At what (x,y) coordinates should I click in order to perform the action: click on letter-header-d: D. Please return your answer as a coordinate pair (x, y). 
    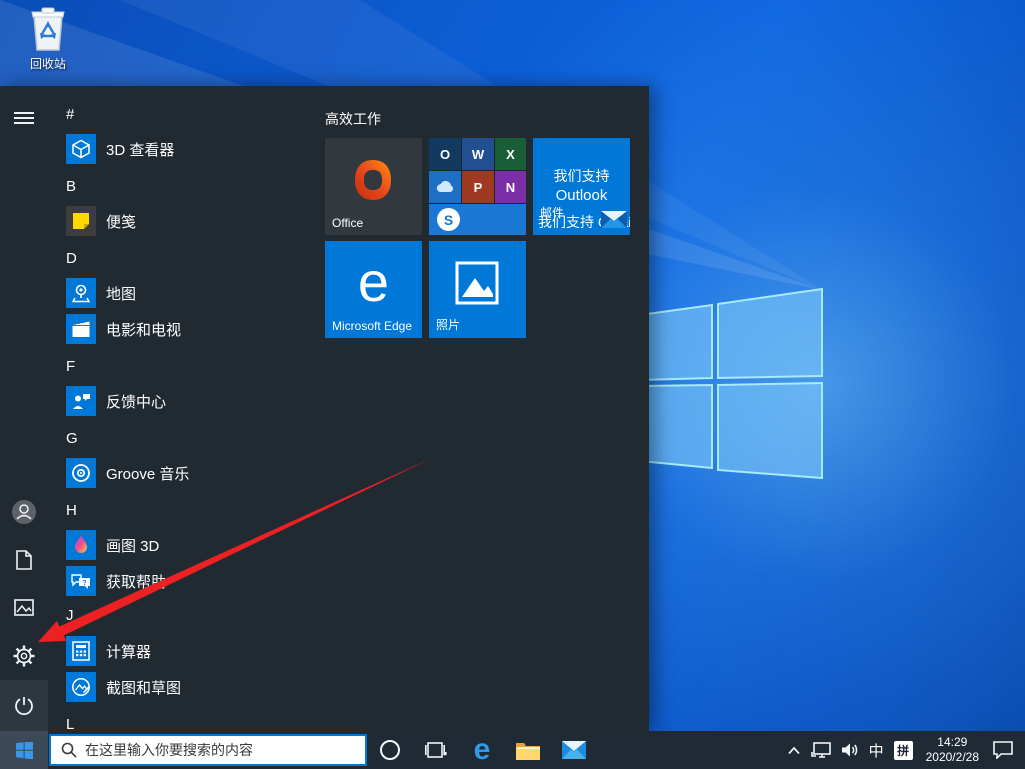
    Looking at the image, I should click on (86, 259).